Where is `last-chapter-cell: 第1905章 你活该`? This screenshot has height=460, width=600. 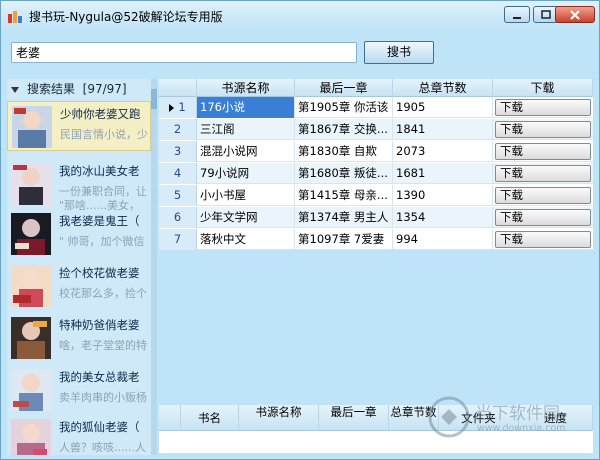
last-chapter-cell: 第1905章 你活该 is located at coordinates (344, 107).